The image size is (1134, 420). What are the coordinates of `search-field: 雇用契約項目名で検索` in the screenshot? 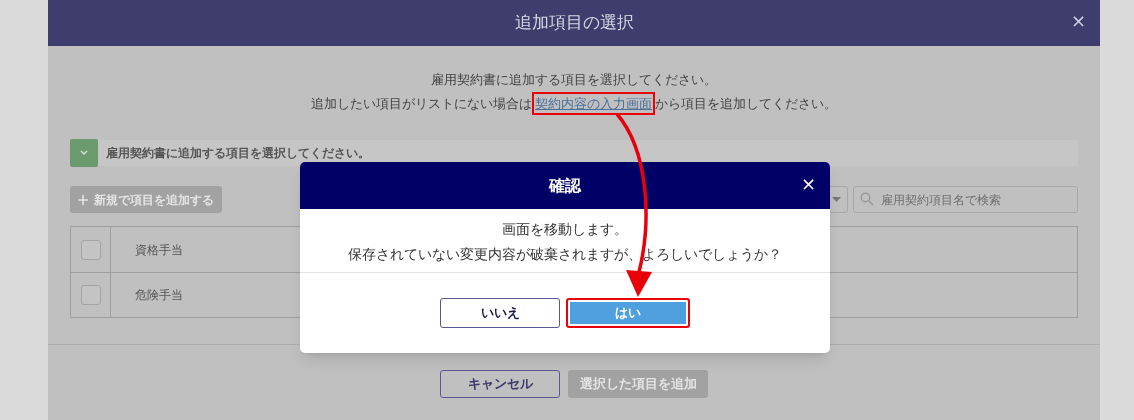 It's located at (965, 199).